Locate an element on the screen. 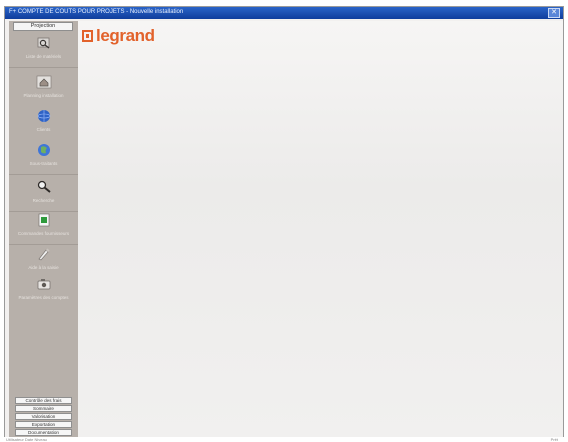 Image resolution: width=568 pixels, height=442 pixels. status-bar: Utilisateur Date Niveau Prêt is located at coordinates (284, 439).